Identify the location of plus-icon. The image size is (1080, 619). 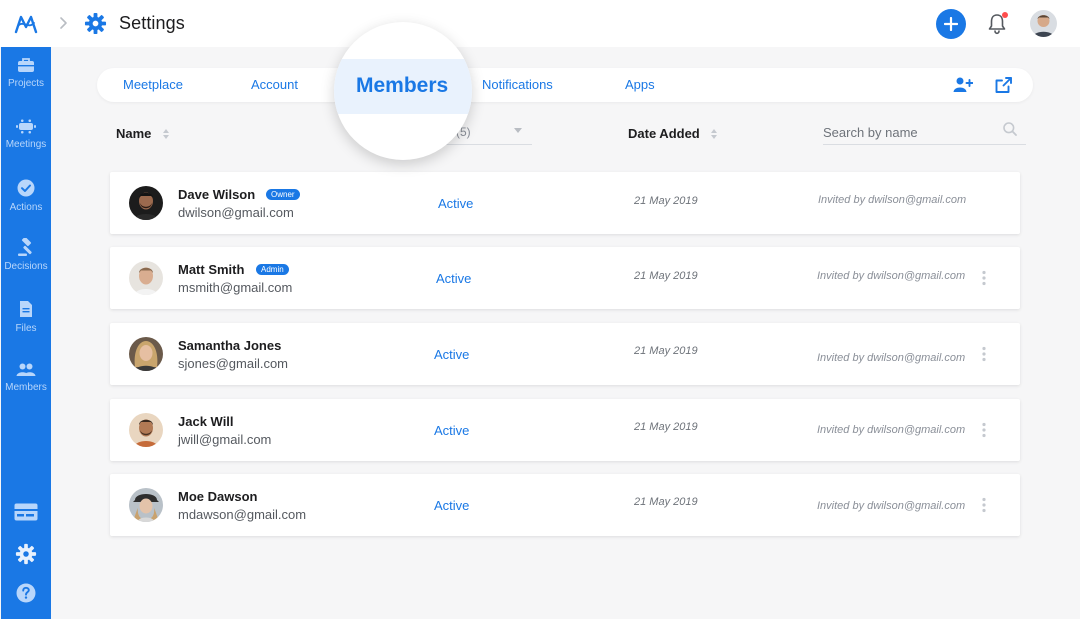
(951, 24).